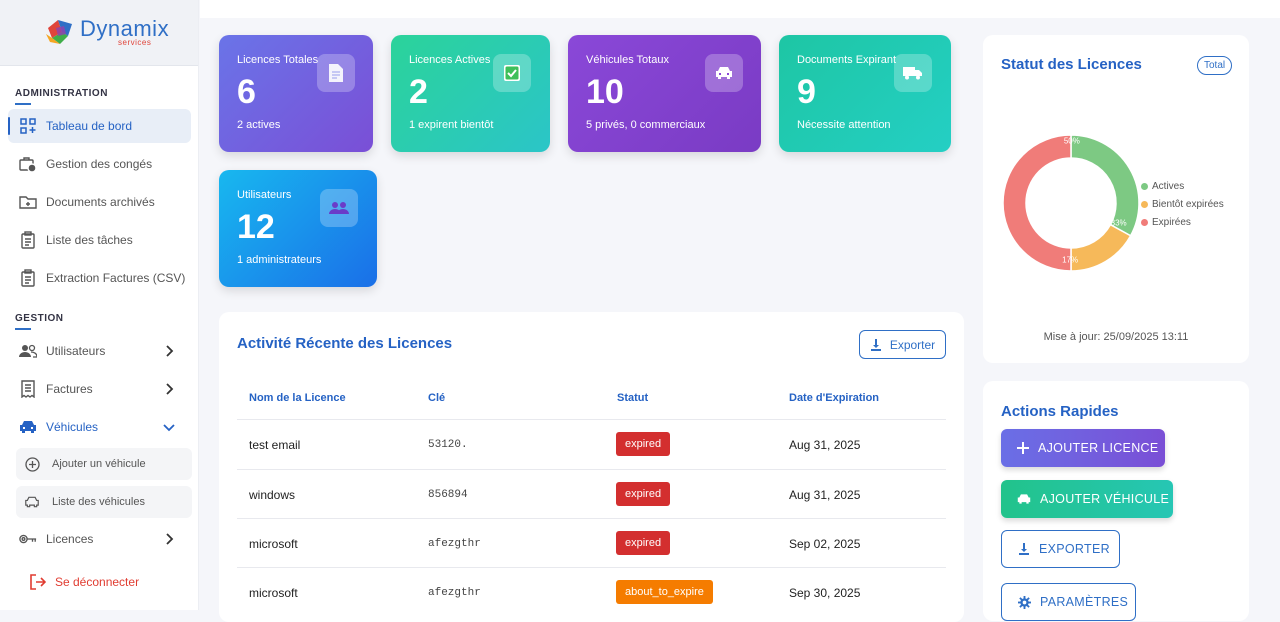 This screenshot has width=1280, height=622. I want to click on sidebar-item-factures: Factures, so click(99, 389).